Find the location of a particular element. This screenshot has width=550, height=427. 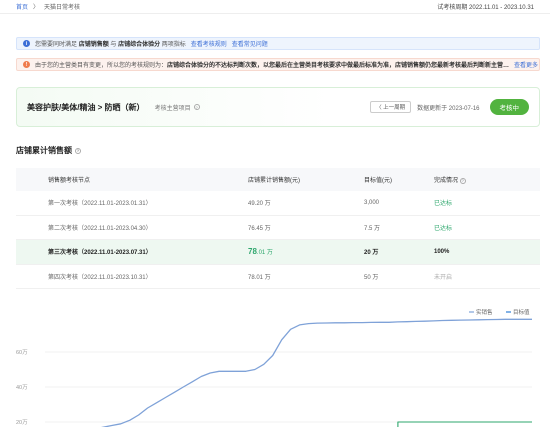

row-amount-fraction: .01 万 is located at coordinates (264, 253).